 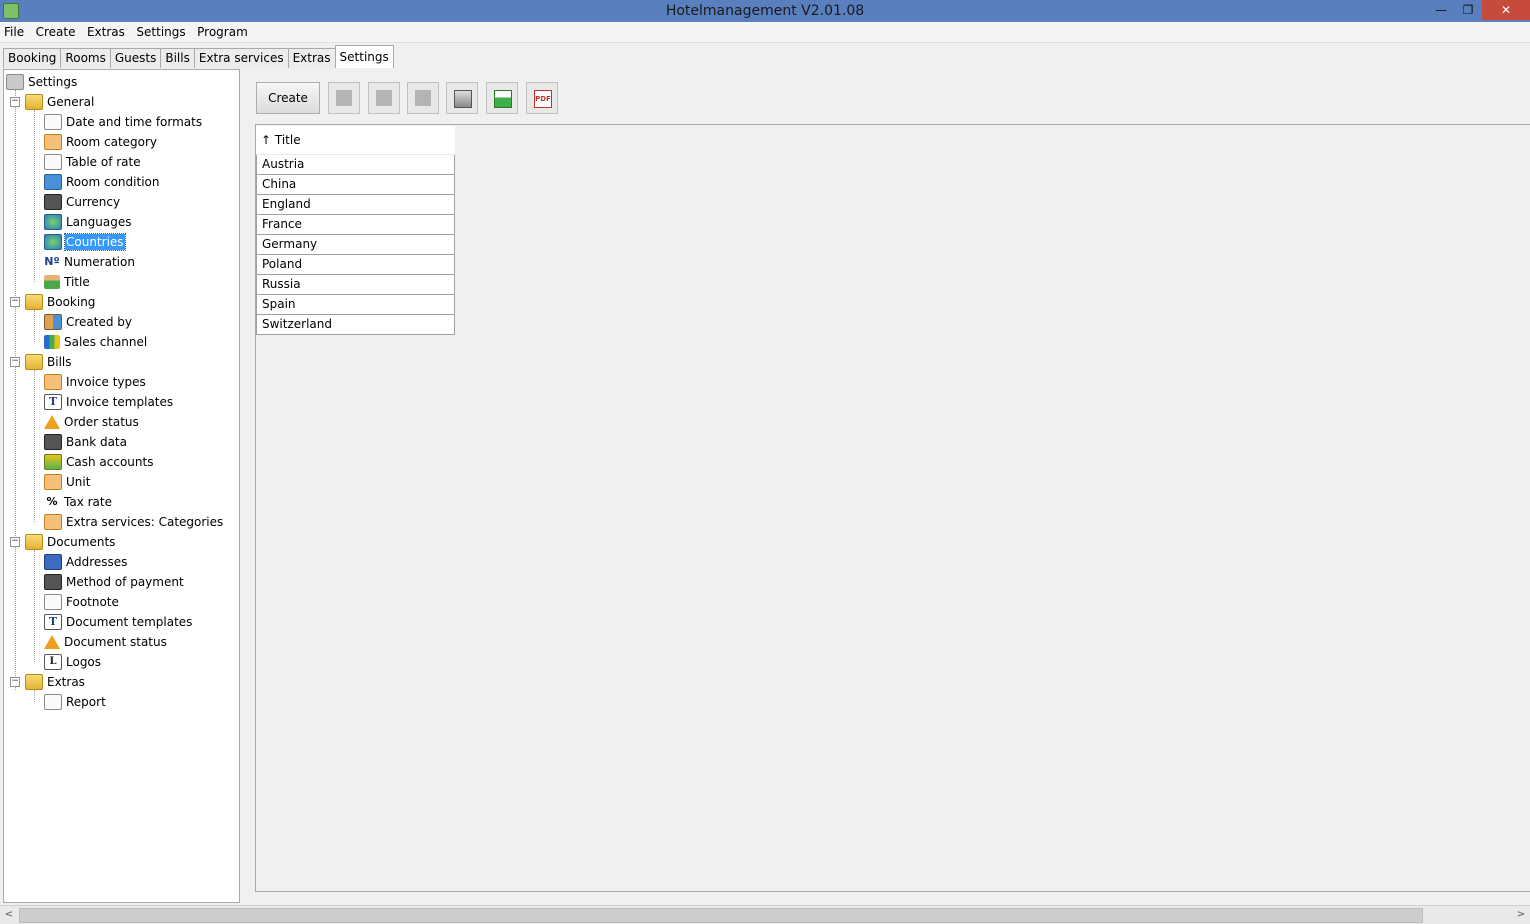 I want to click on unit-icon, so click(x=53, y=481).